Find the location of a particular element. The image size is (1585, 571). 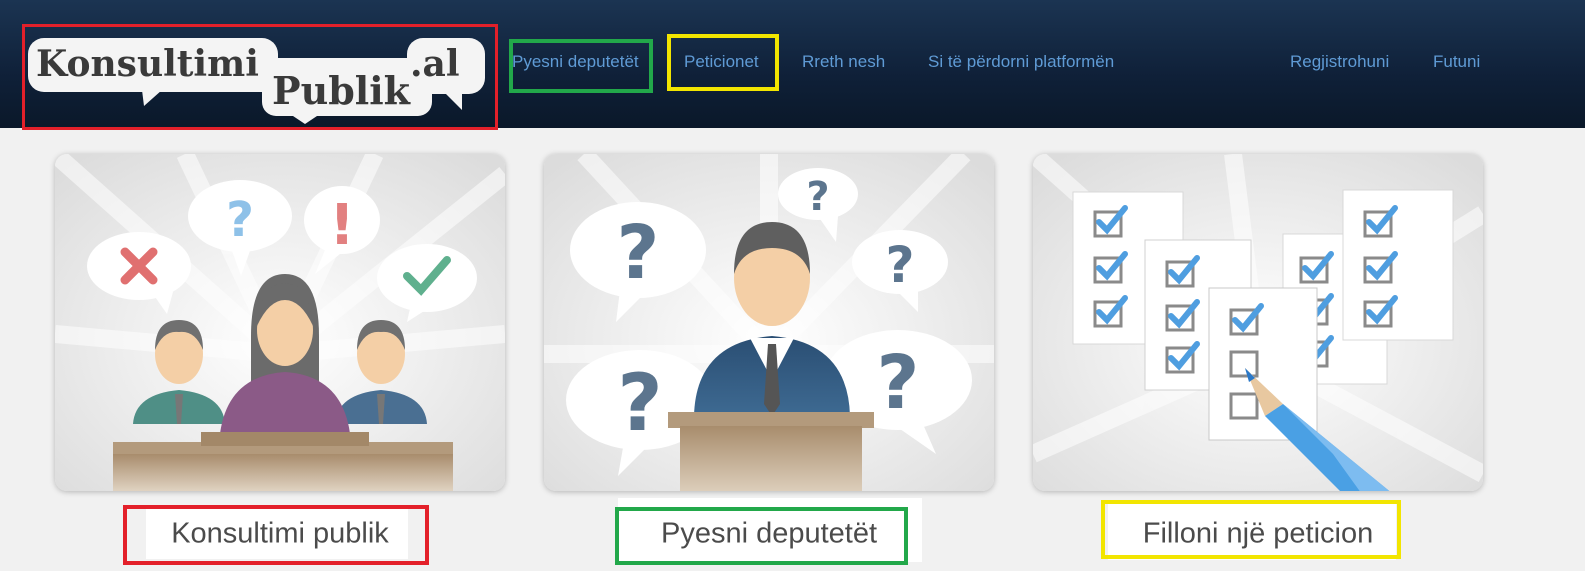

nav-petitions: Peticionet is located at coordinates (721, 62).